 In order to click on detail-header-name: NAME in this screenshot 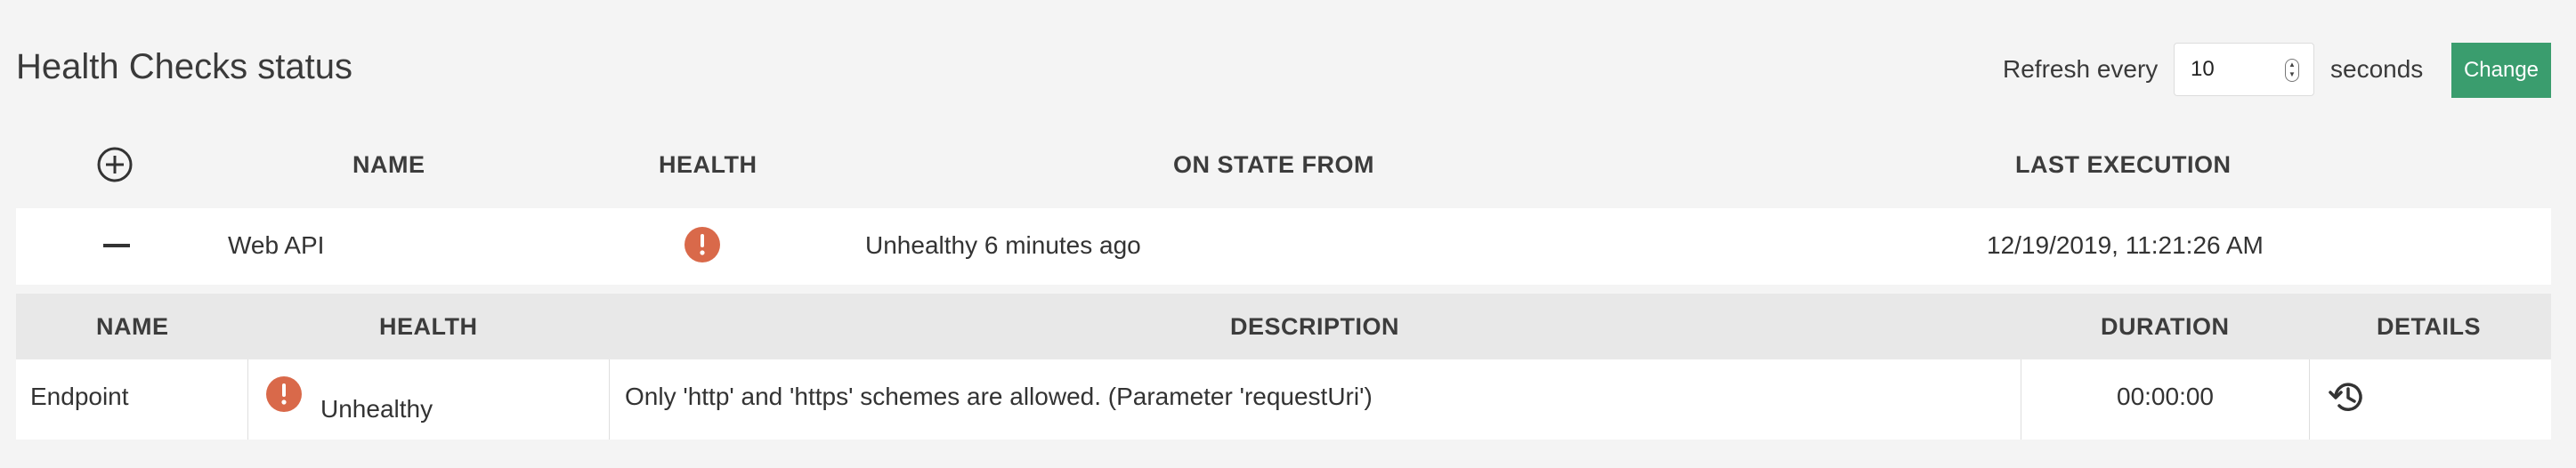, I will do `click(132, 326)`.